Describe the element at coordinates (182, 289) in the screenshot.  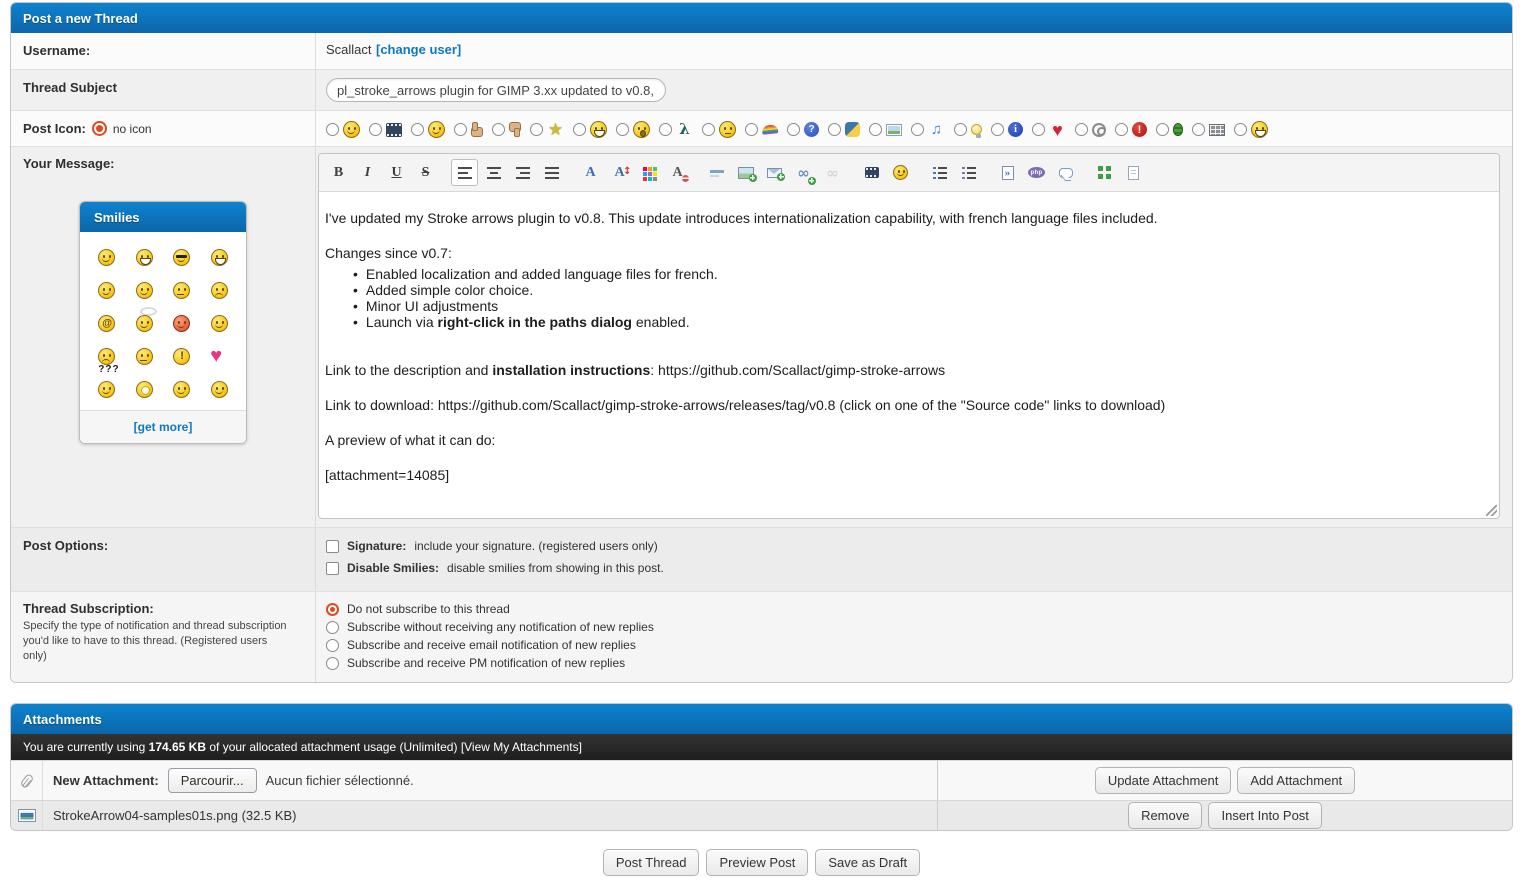
I see `smiley-rolleyes` at that location.